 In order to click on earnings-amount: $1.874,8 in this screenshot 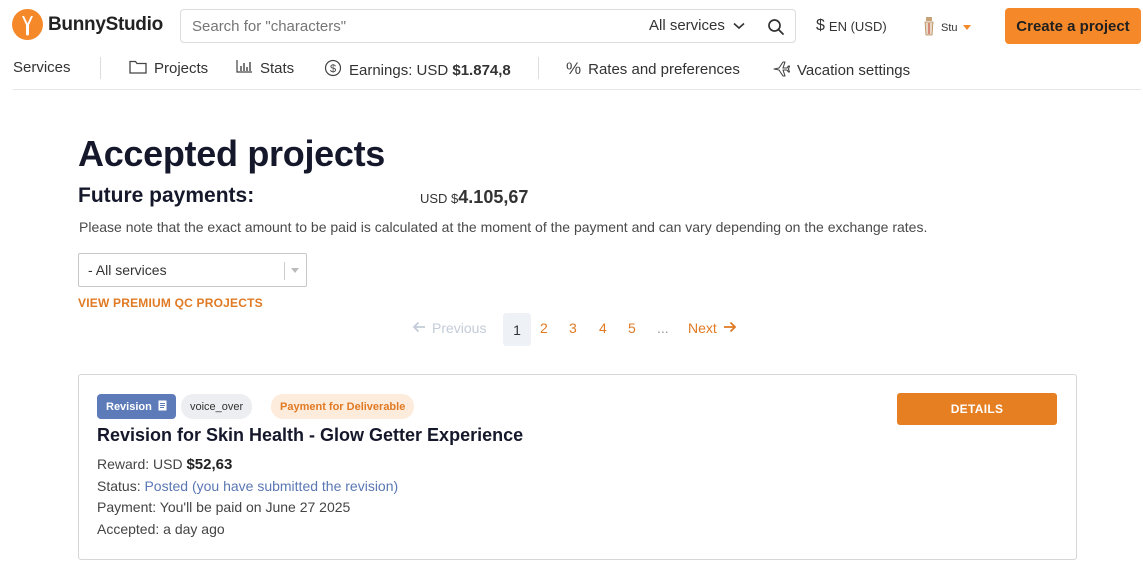, I will do `click(481, 70)`.